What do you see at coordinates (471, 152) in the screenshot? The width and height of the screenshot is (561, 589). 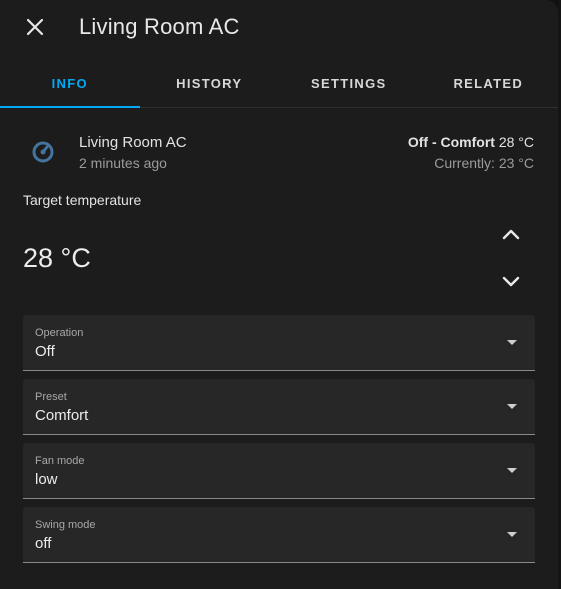 I see `entity-state: Off - Comfort 28 °C Currently: 23 °C` at bounding box center [471, 152].